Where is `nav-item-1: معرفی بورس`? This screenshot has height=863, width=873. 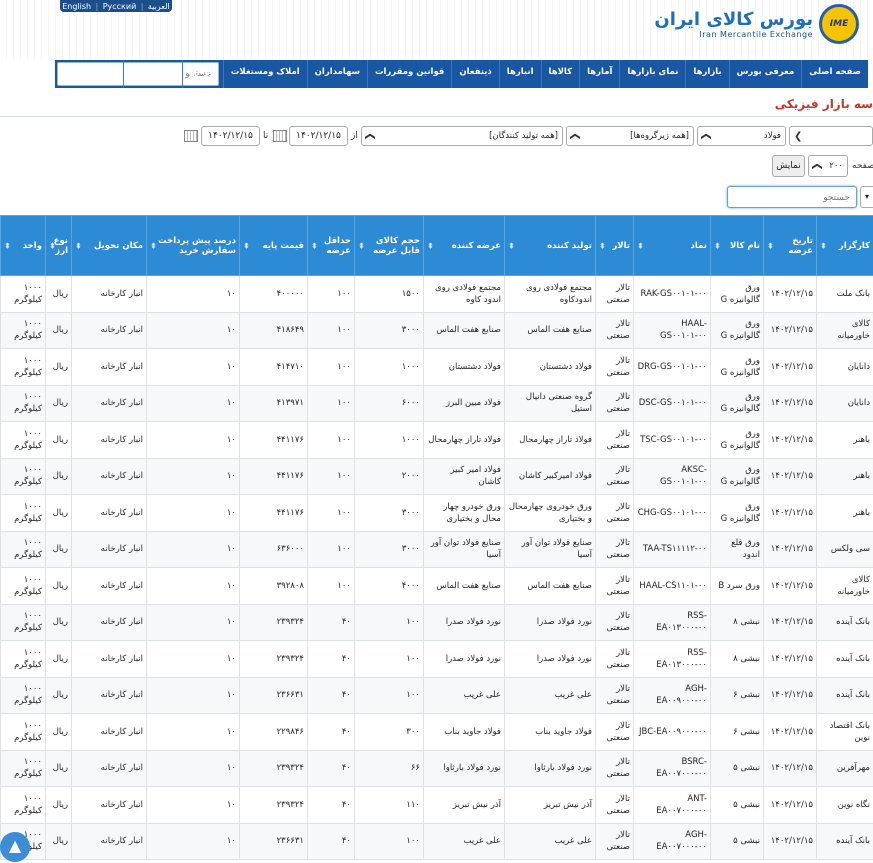
nav-item-1: معرفی بورس is located at coordinates (765, 74).